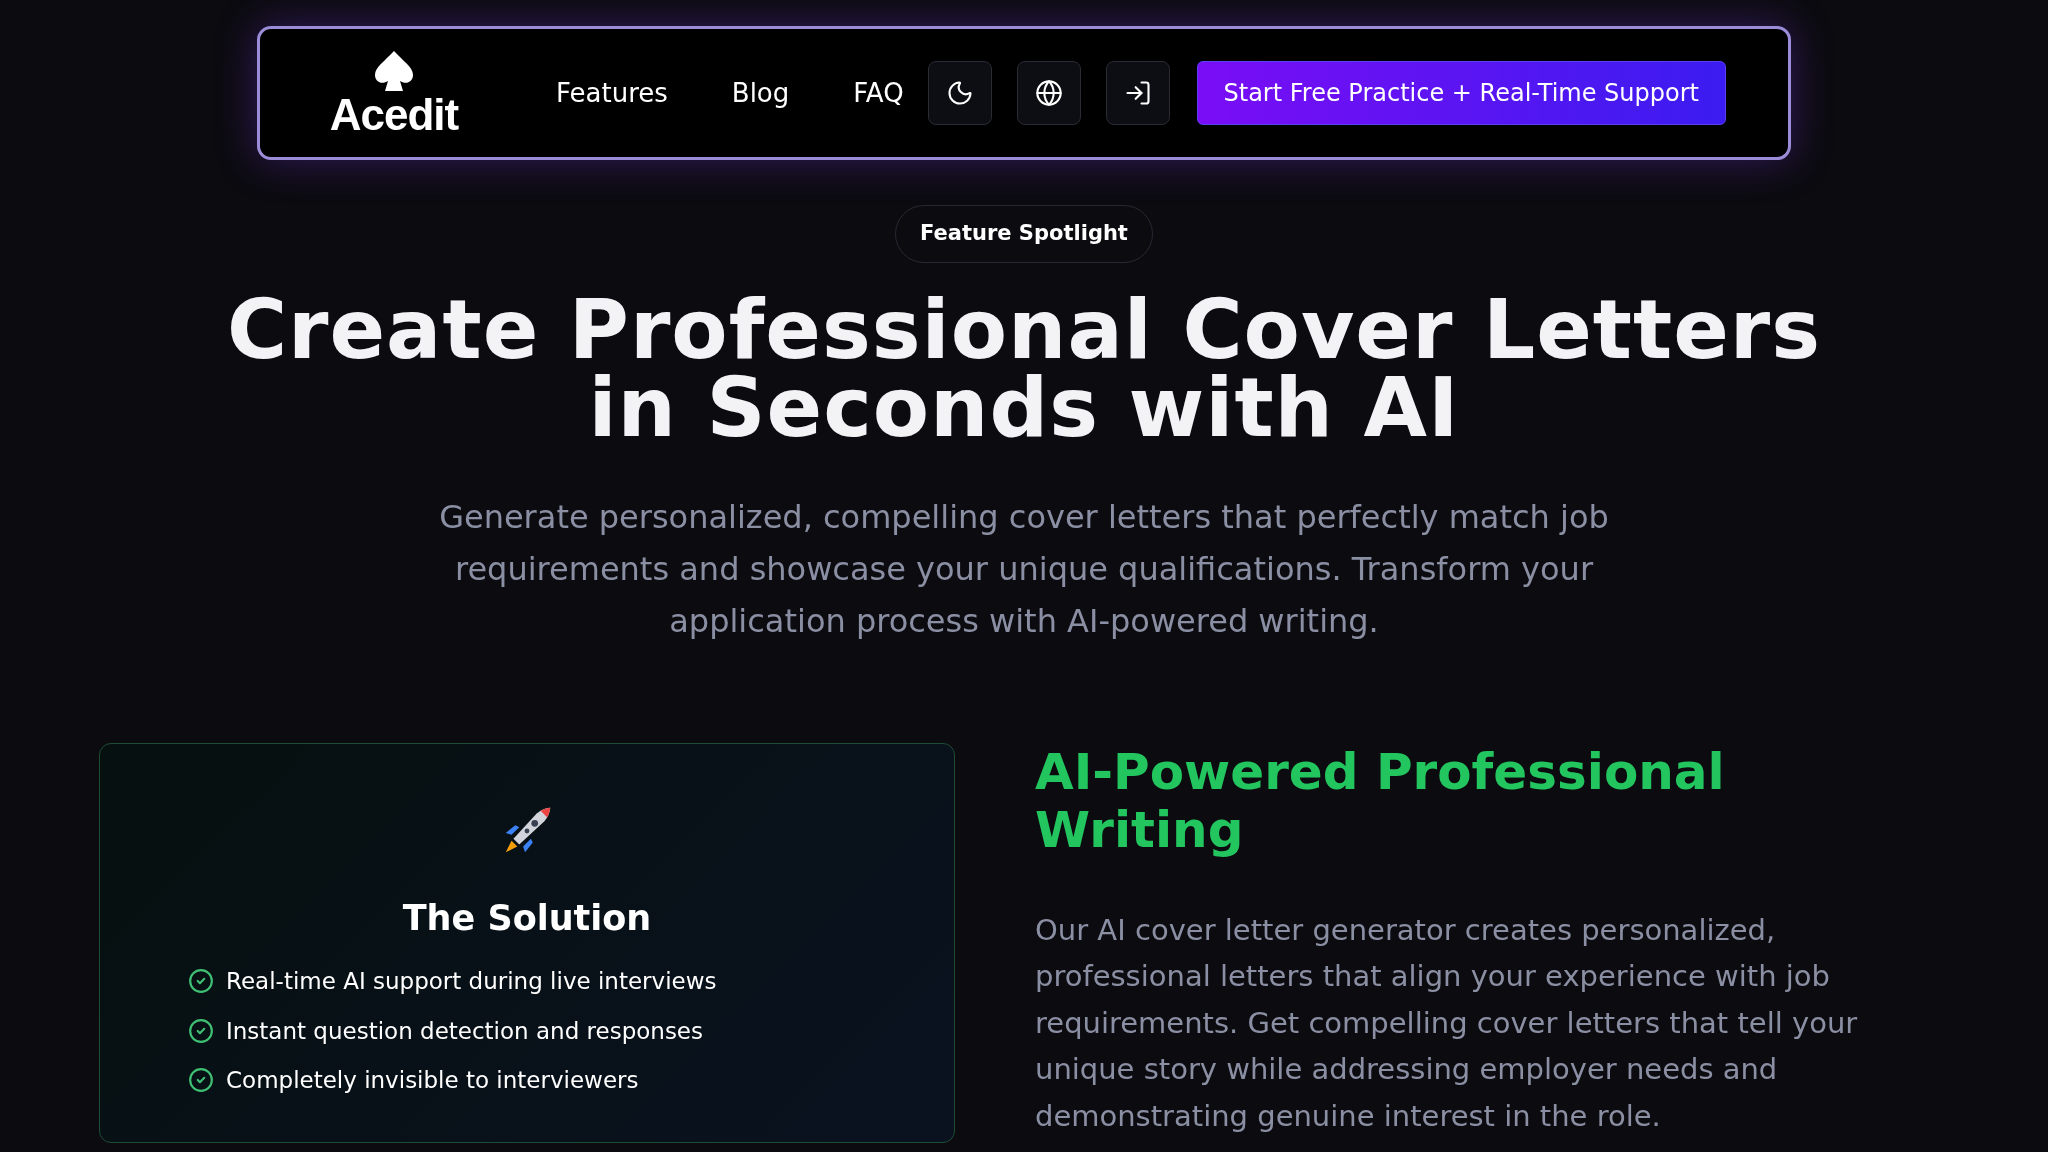 This screenshot has height=1152, width=2048. Describe the element at coordinates (1461, 93) in the screenshot. I see `cta-button: Start Free Practice + Real-Time Support` at that location.